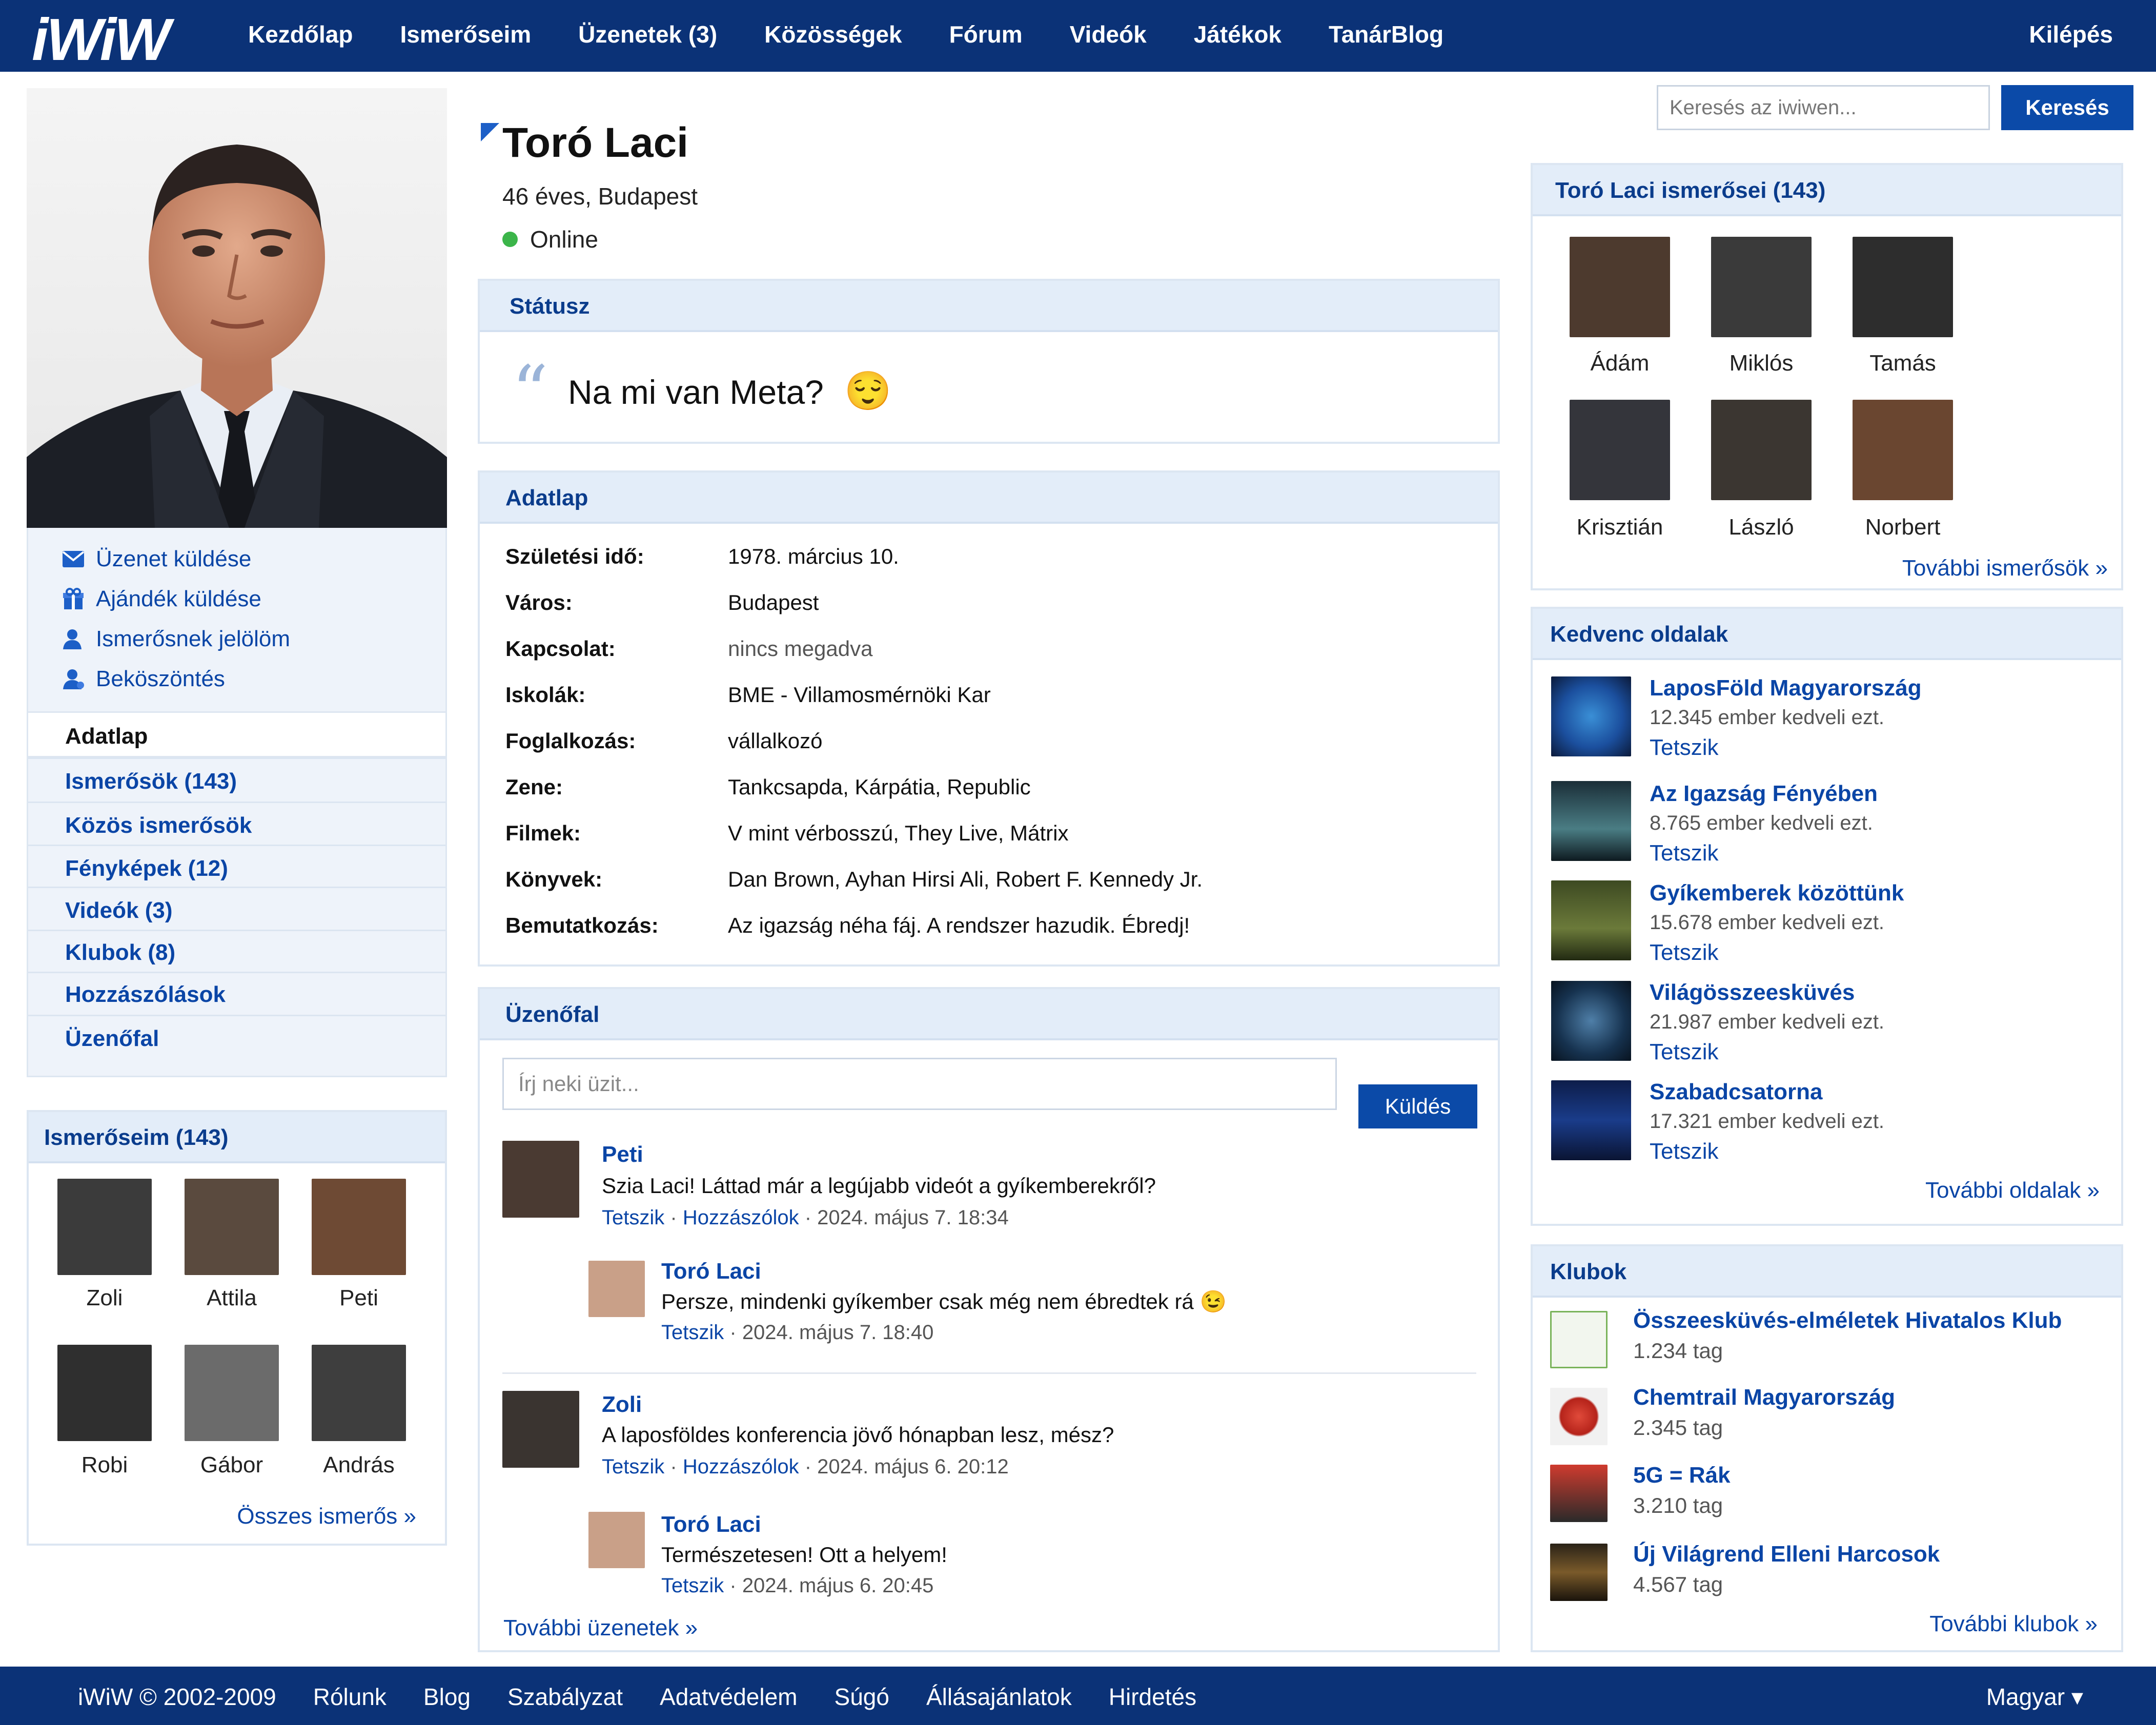  What do you see at coordinates (1682, 1475) in the screenshot?
I see `club-title: 5G = Rák` at bounding box center [1682, 1475].